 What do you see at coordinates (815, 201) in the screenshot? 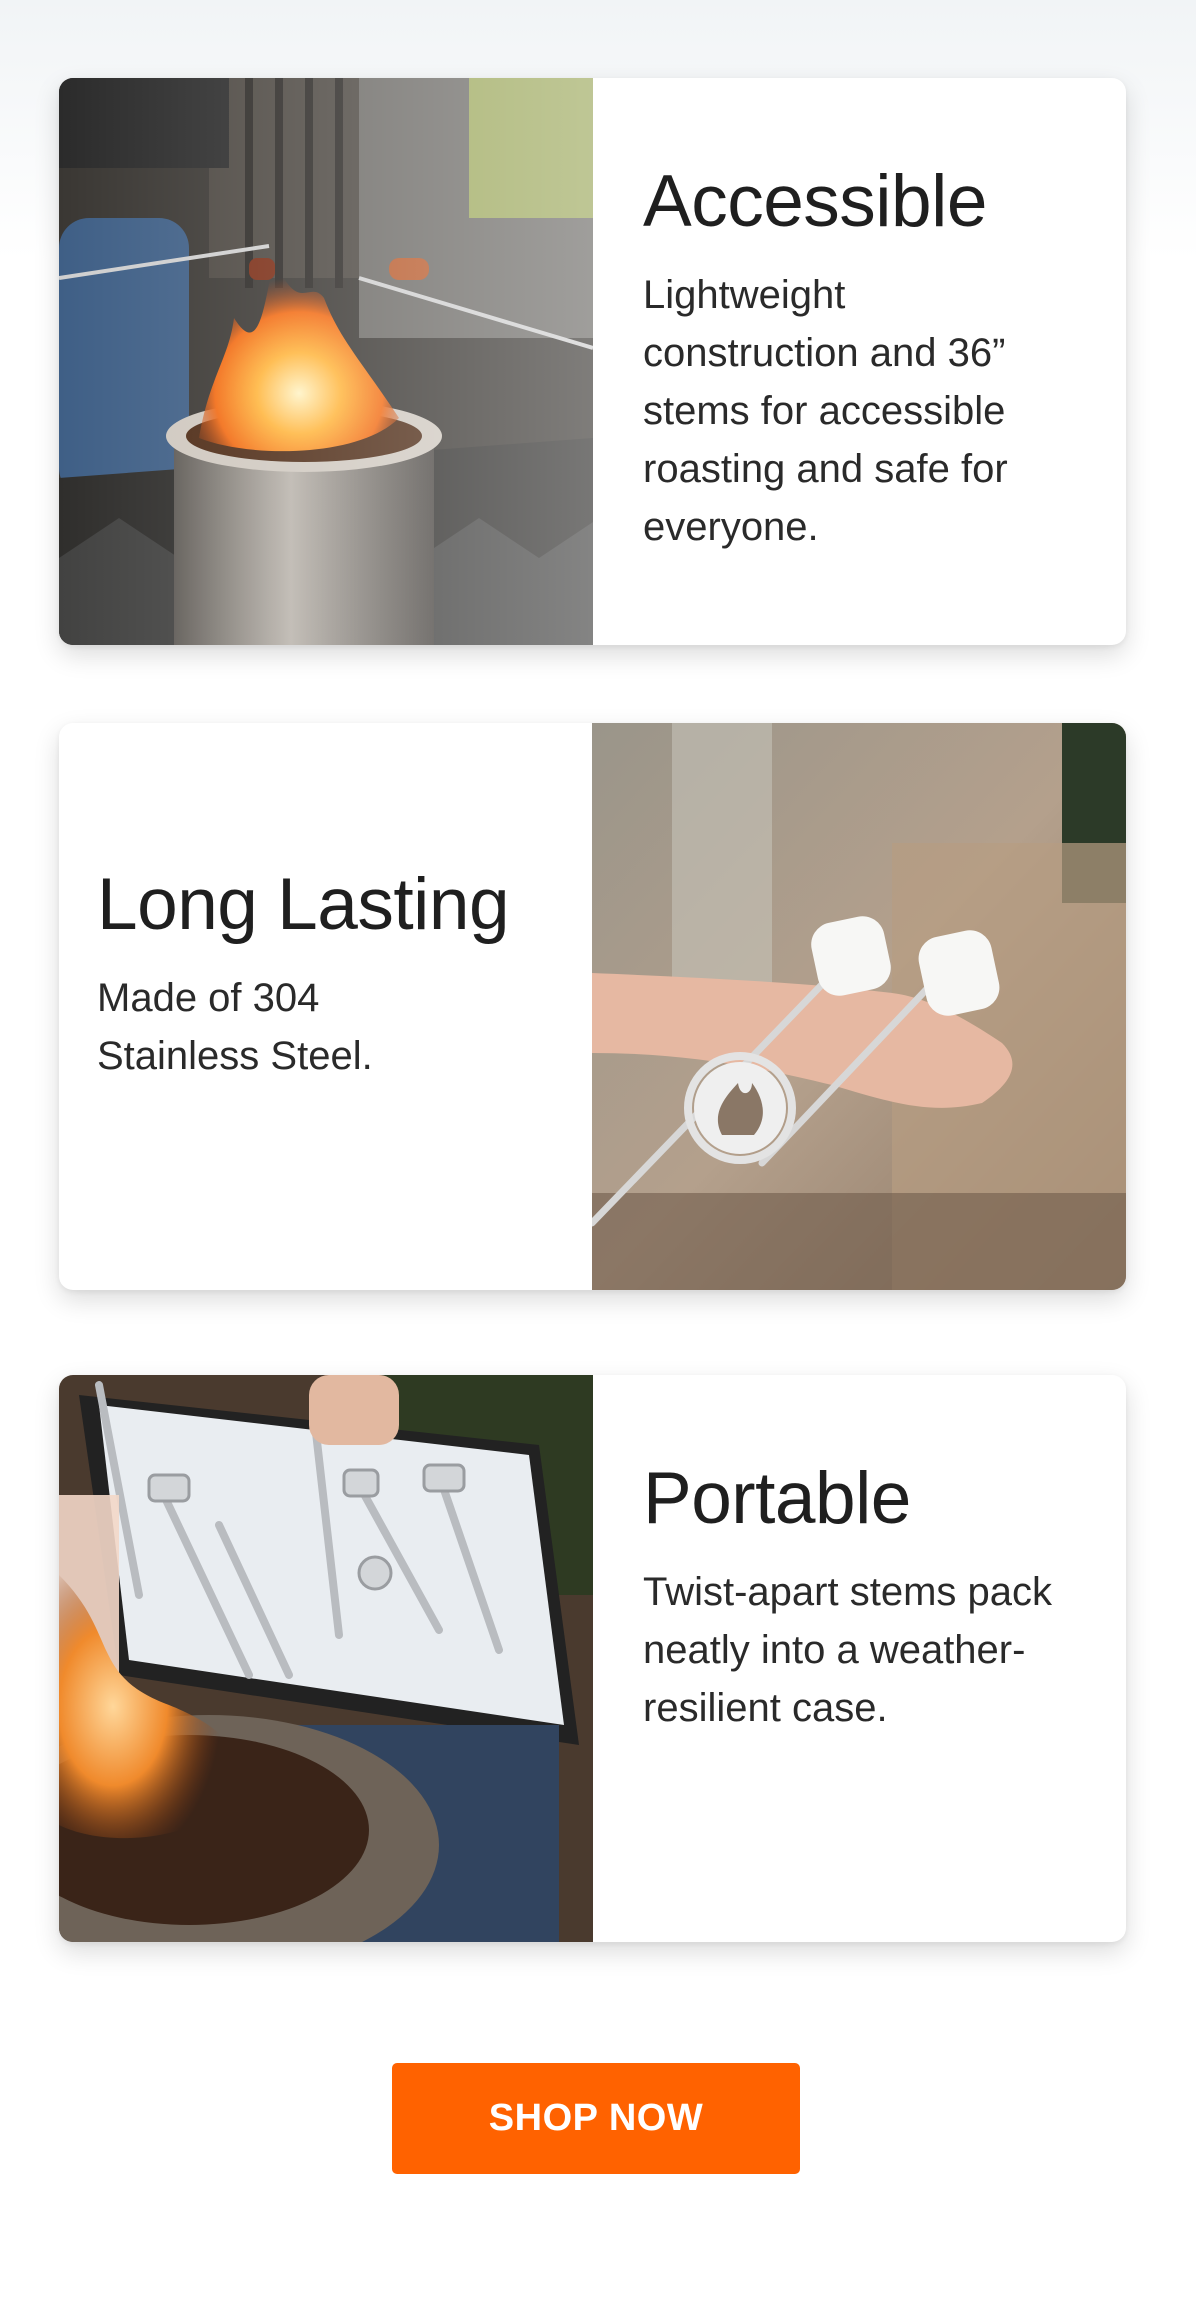
I see `feature-title: Accessible` at bounding box center [815, 201].